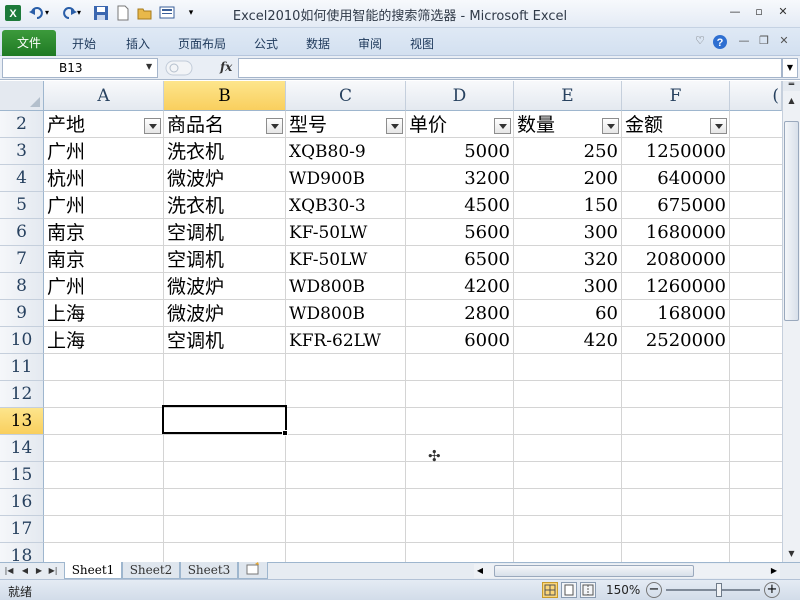 This screenshot has width=800, height=600. I want to click on column-header-d: D, so click(460, 96).